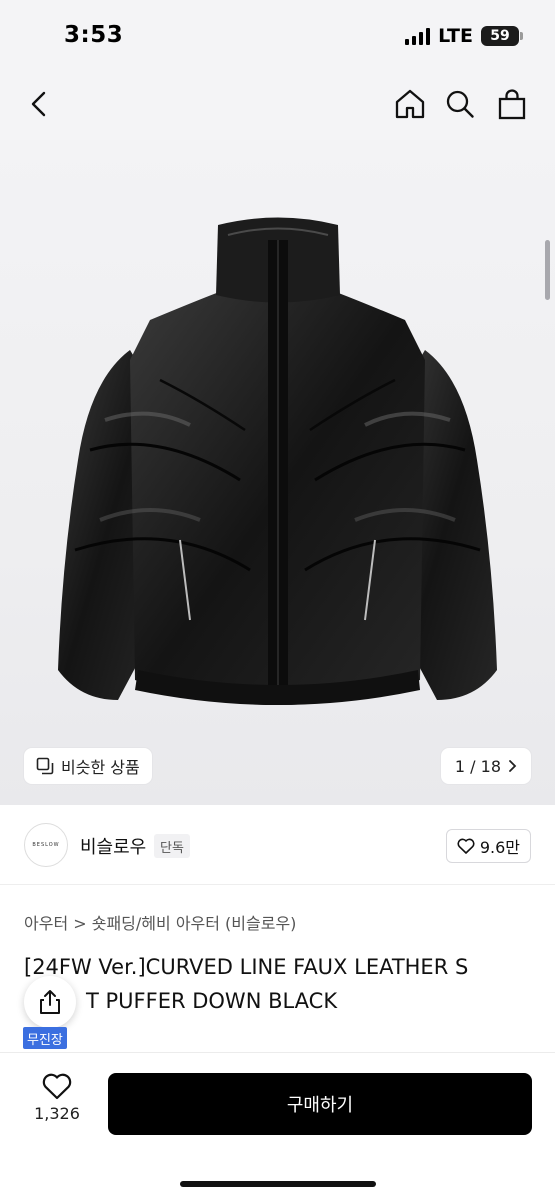 The width and height of the screenshot is (555, 1200). I want to click on back-button, so click(40, 104).